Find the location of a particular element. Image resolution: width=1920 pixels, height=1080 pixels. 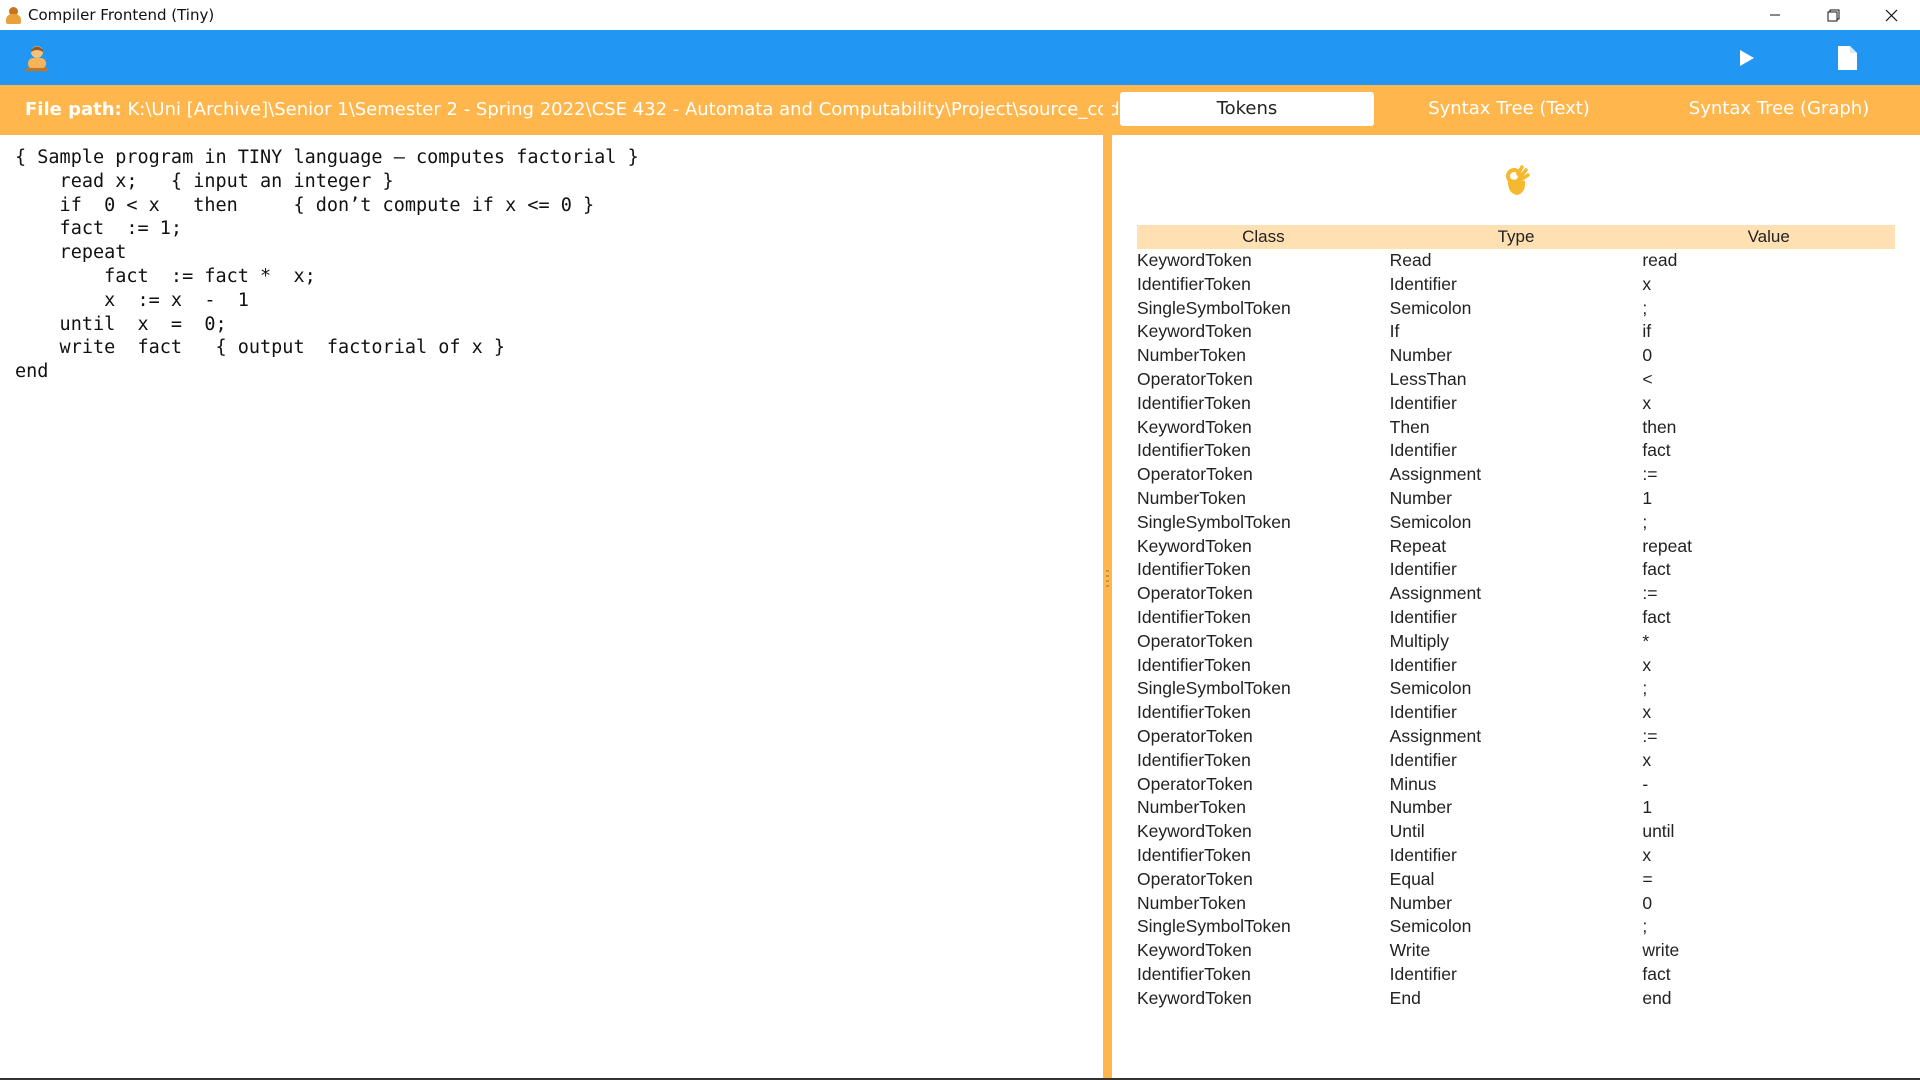

tab-syntax-tree-graph: Syntax Tree (Graph) is located at coordinates (1779, 109).